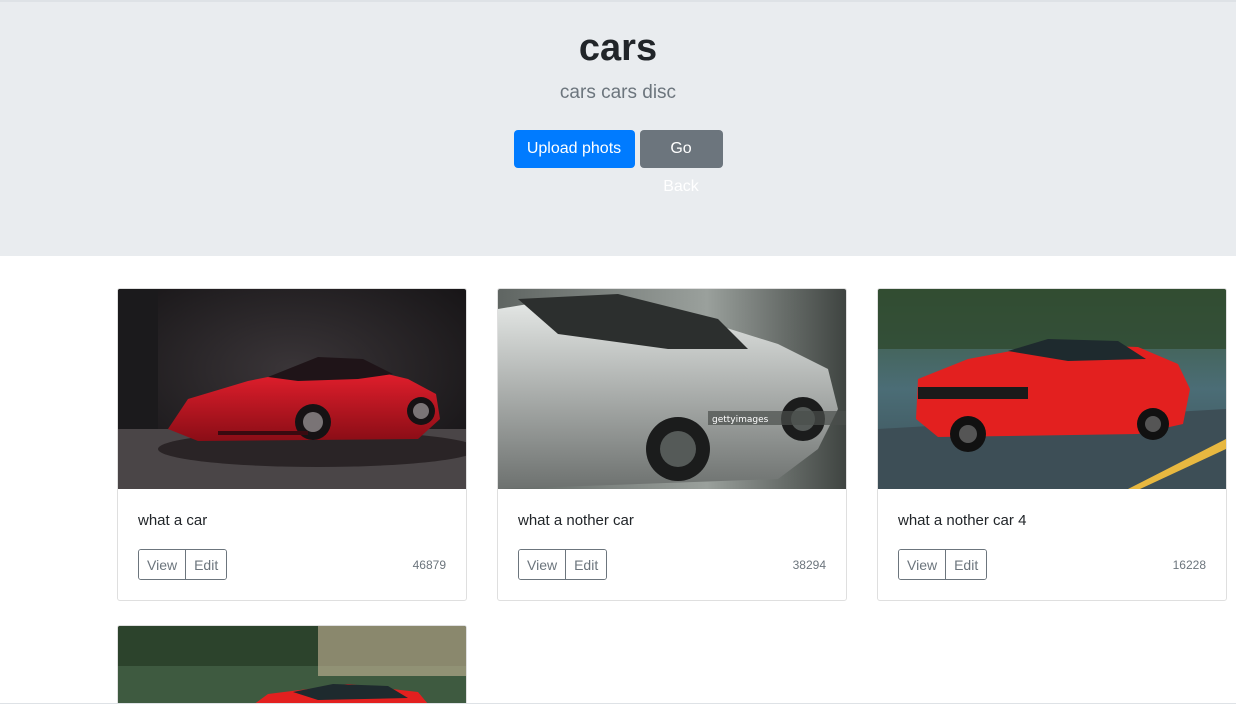  Describe the element at coordinates (962, 520) in the screenshot. I see `card-title: what a nother car 4` at that location.